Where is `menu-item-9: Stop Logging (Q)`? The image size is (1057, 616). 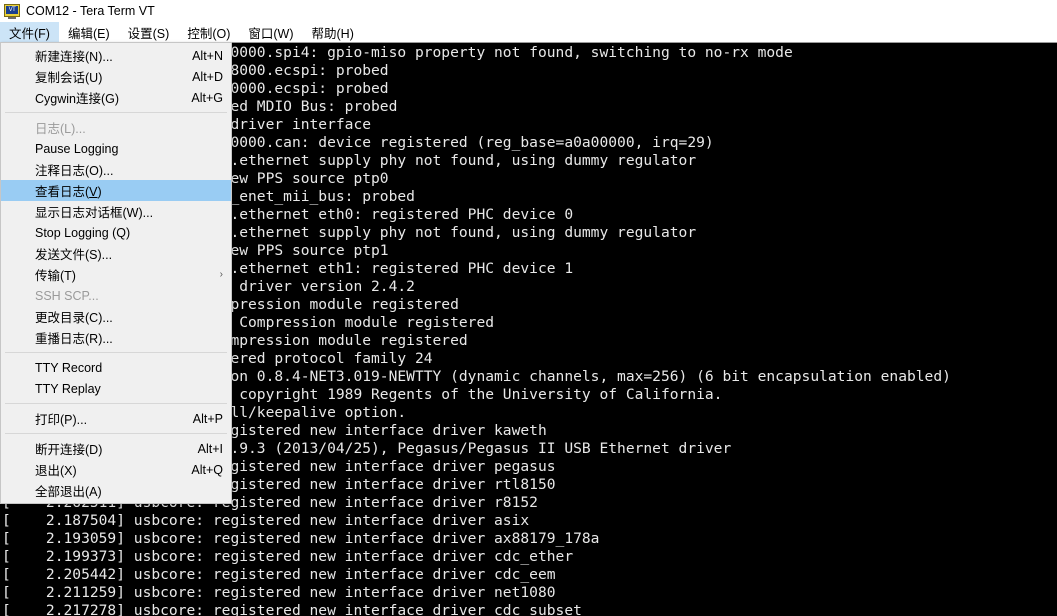
menu-item-9: Stop Logging (Q) is located at coordinates (116, 232).